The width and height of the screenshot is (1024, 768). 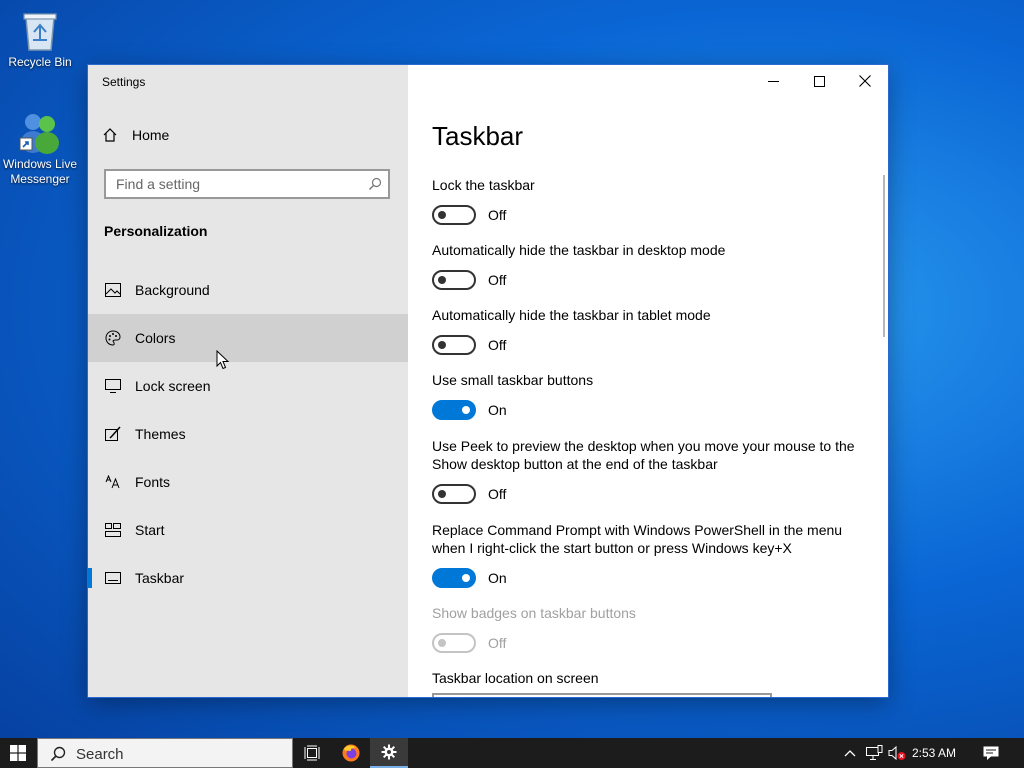 I want to click on small-buttons-toggle, so click(x=454, y=410).